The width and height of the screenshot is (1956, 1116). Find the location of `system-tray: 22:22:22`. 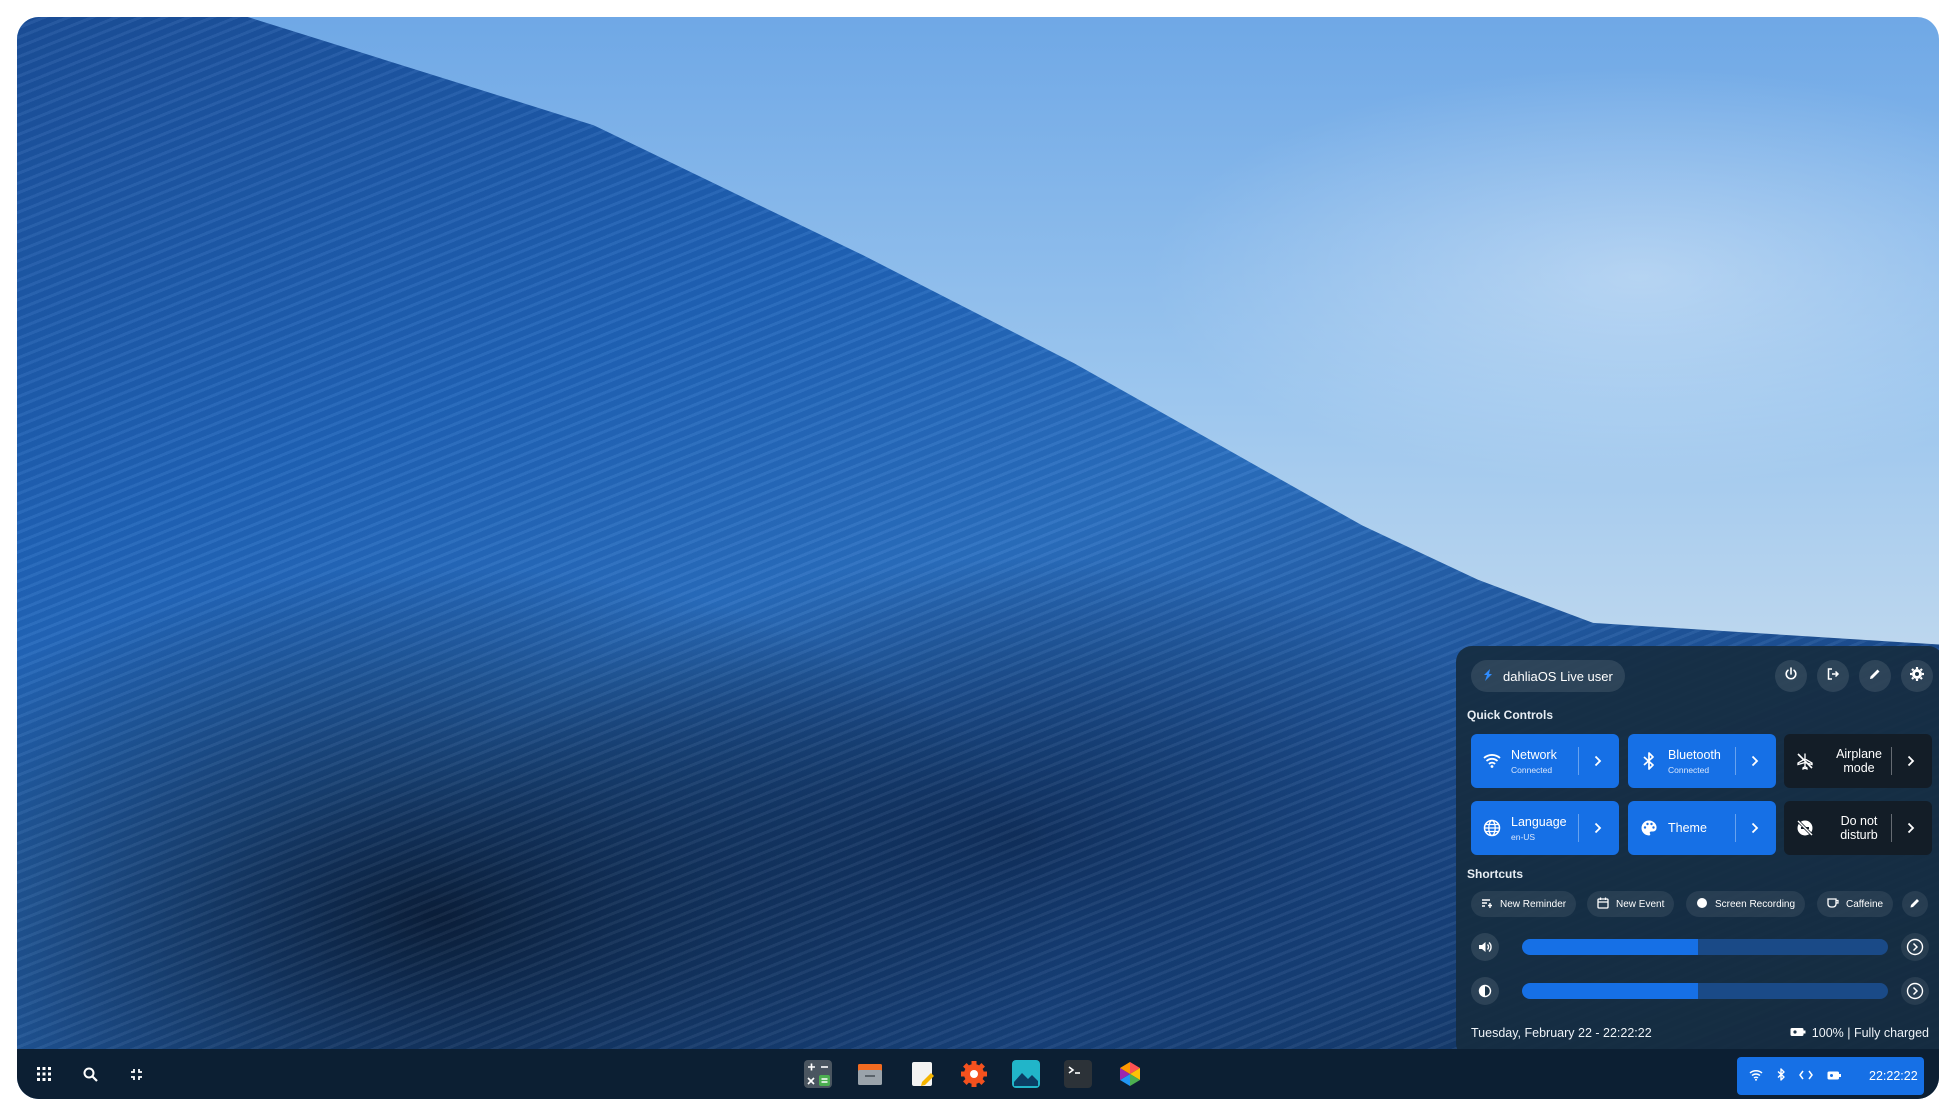

system-tray: 22:22:22 is located at coordinates (1830, 1076).